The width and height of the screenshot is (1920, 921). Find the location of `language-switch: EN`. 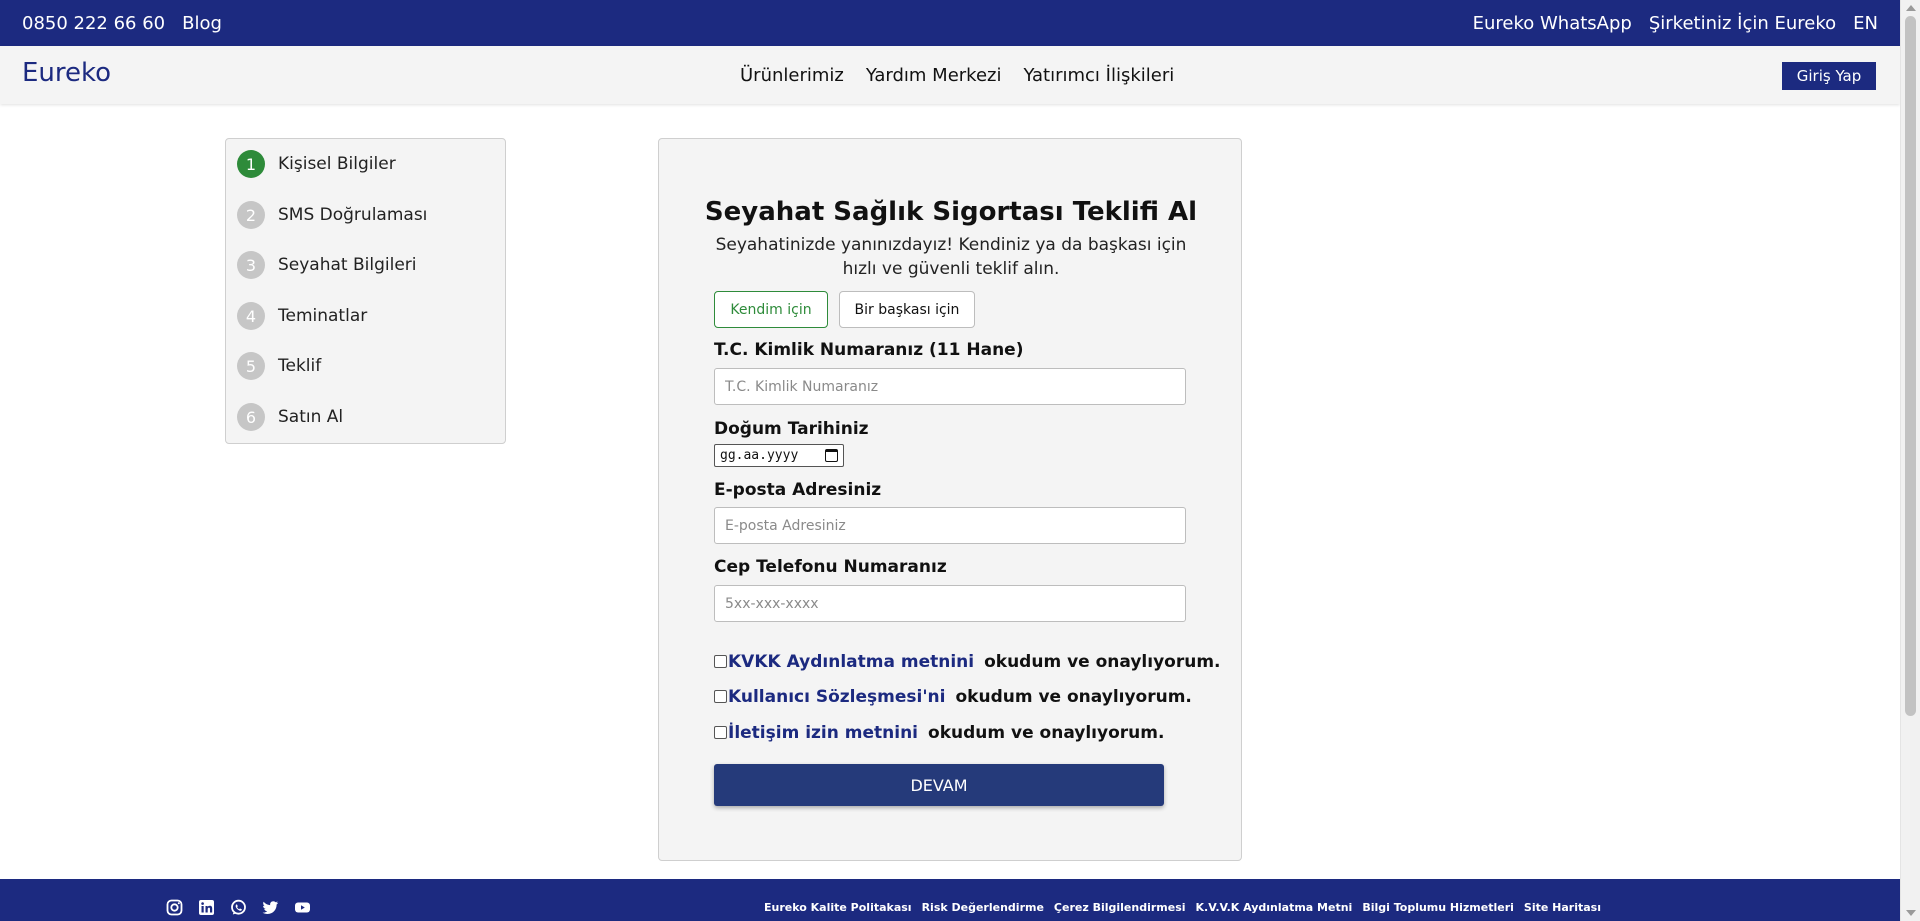

language-switch: EN is located at coordinates (1865, 23).